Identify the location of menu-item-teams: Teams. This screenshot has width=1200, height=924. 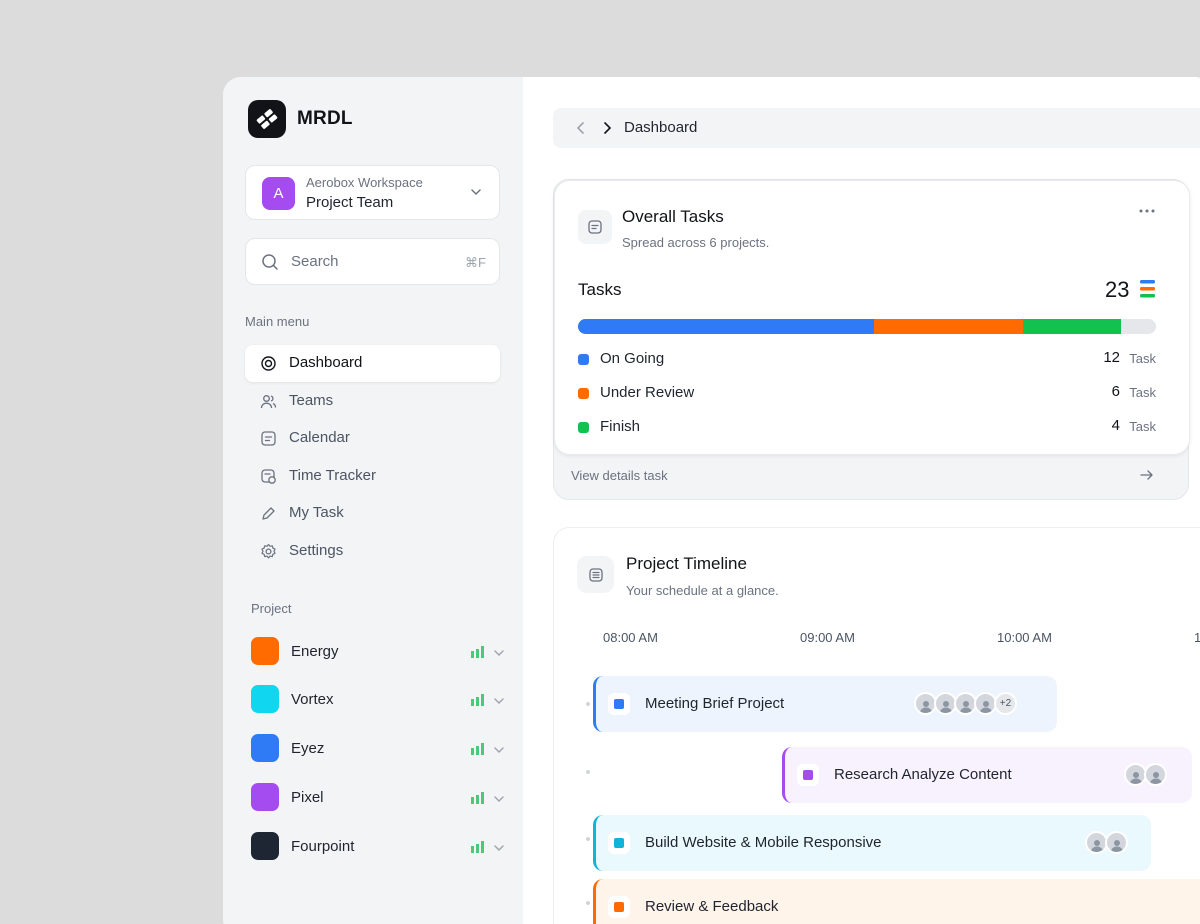
(372, 401).